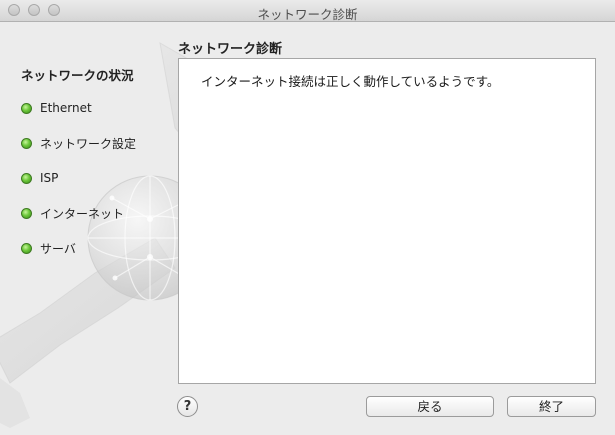 The height and width of the screenshot is (435, 615). What do you see at coordinates (58, 248) in the screenshot?
I see `status-label: サーバ` at bounding box center [58, 248].